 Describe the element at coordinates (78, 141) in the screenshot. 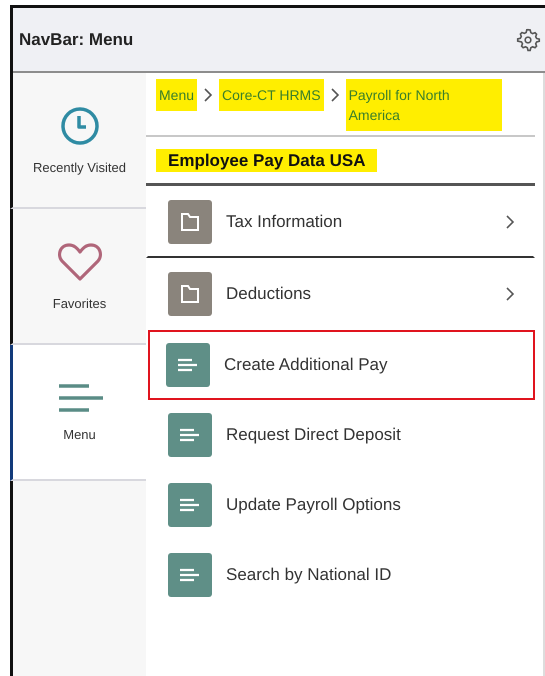

I see `sidebar-tab: Recently Visited` at that location.